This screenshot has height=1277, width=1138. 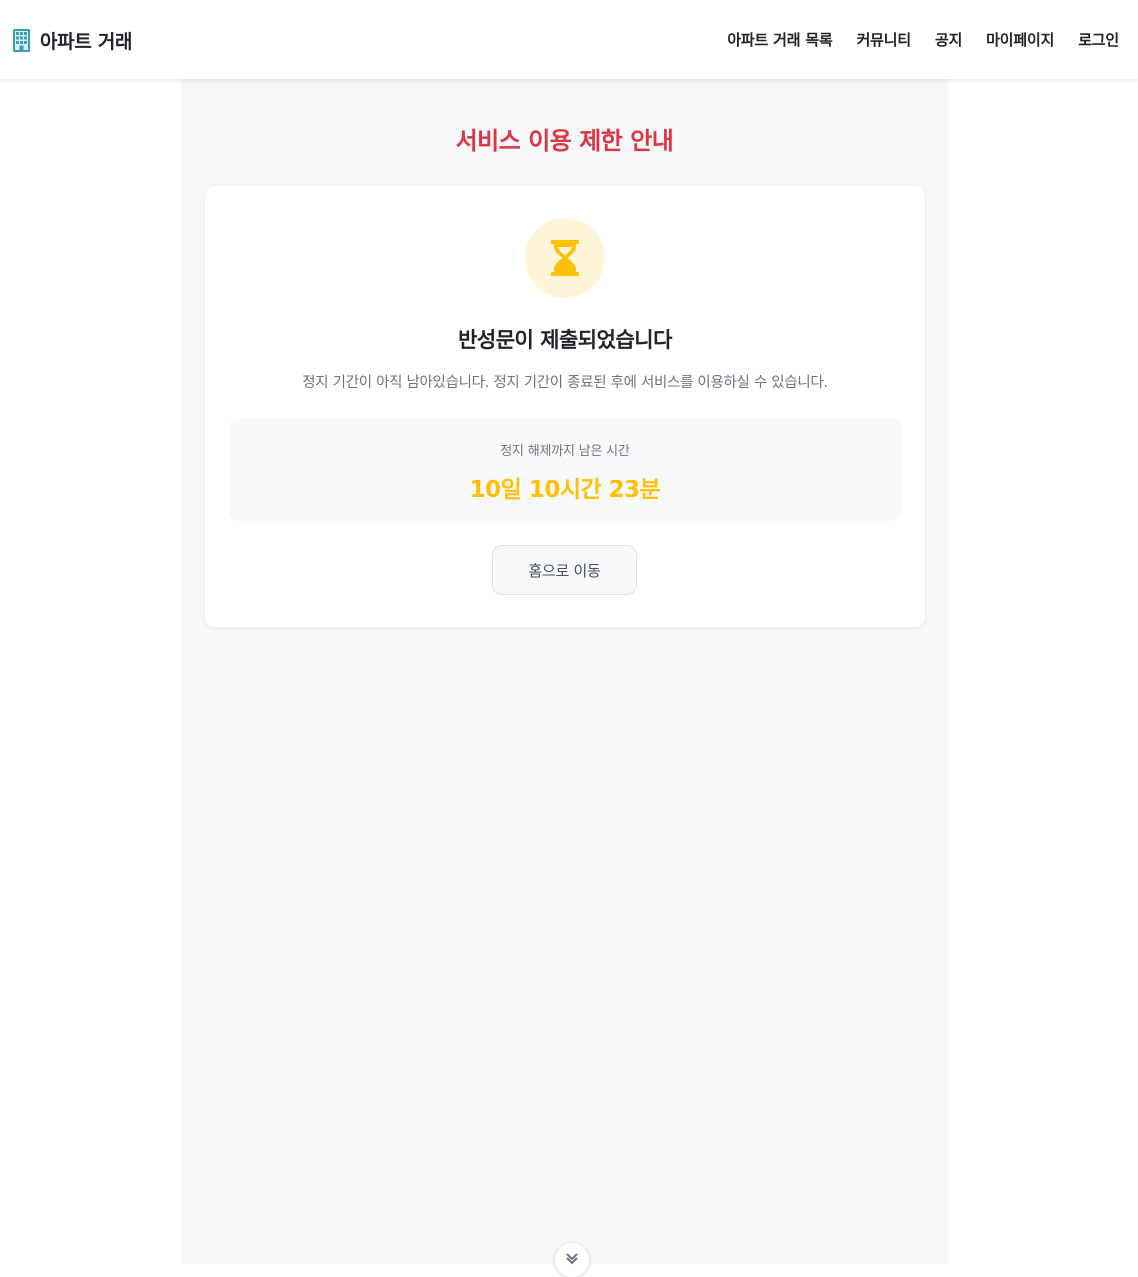 I want to click on page-title: 서비스 이용 제한 안내, so click(x=564, y=141).